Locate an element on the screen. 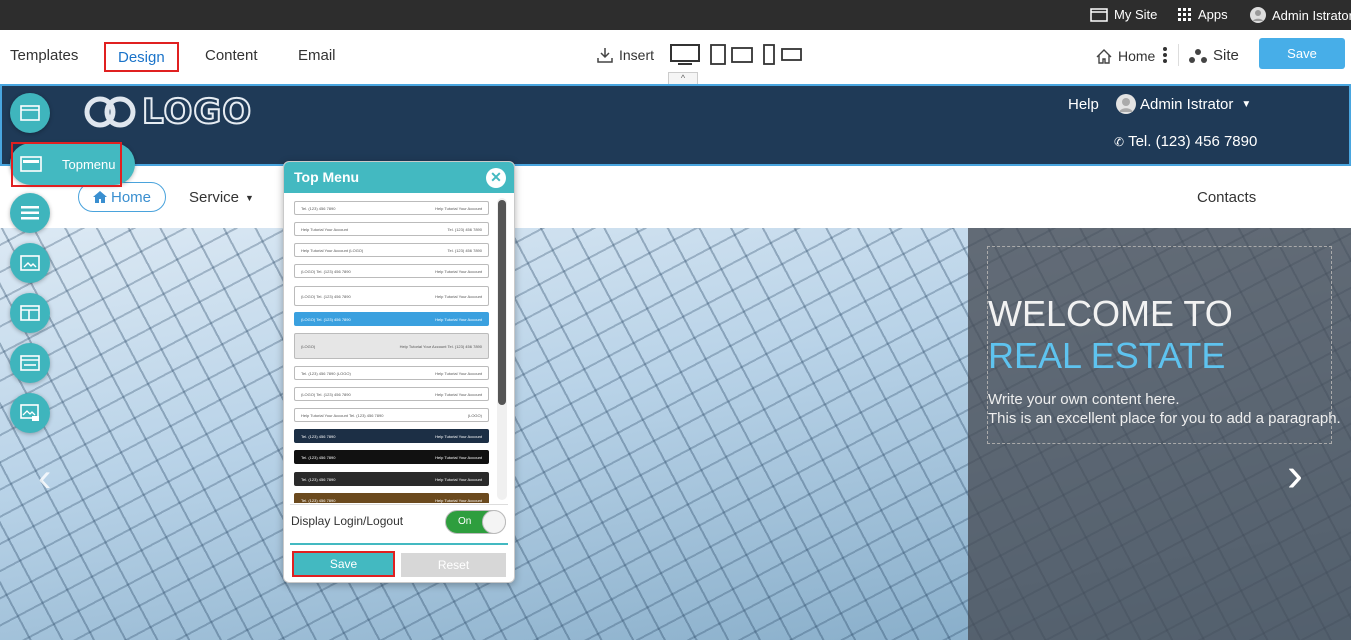  toolbar-divider is located at coordinates (1178, 55).